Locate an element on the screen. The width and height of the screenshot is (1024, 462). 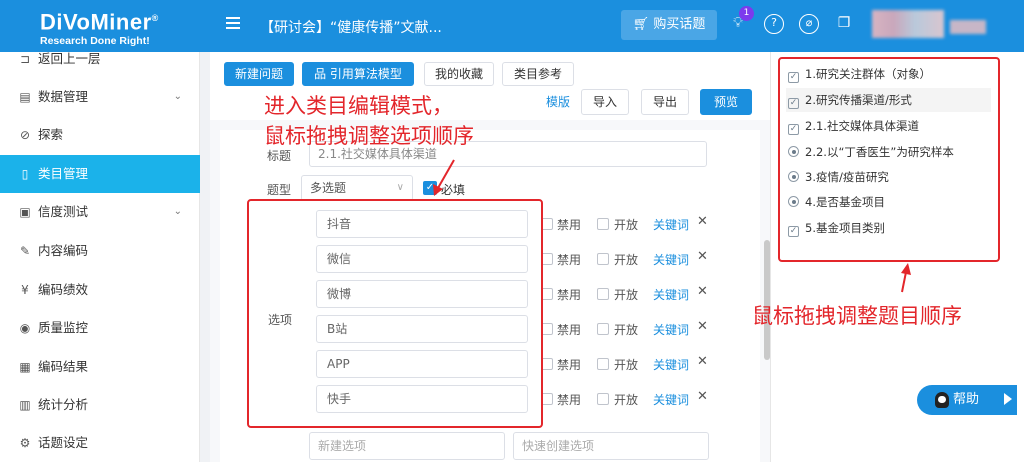
clipboard-icon: ▣ is located at coordinates (25, 212).